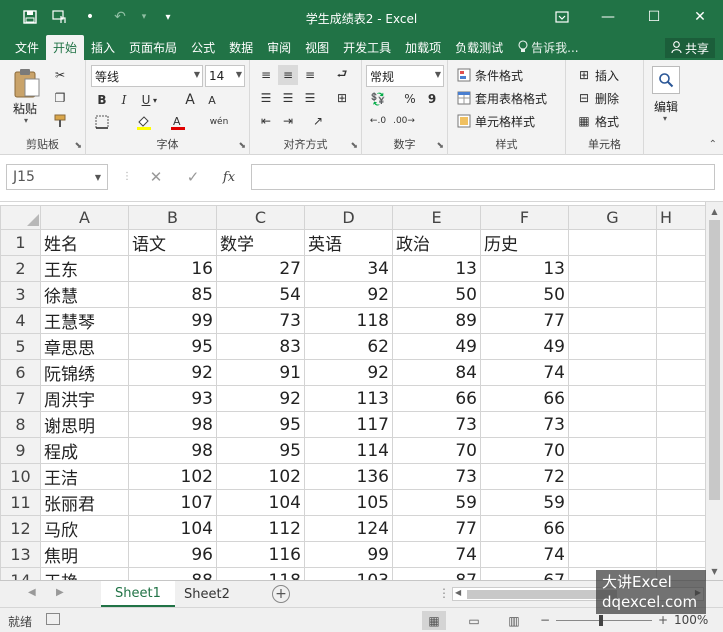  I want to click on redo-icon: ▾, so click(144, 17).